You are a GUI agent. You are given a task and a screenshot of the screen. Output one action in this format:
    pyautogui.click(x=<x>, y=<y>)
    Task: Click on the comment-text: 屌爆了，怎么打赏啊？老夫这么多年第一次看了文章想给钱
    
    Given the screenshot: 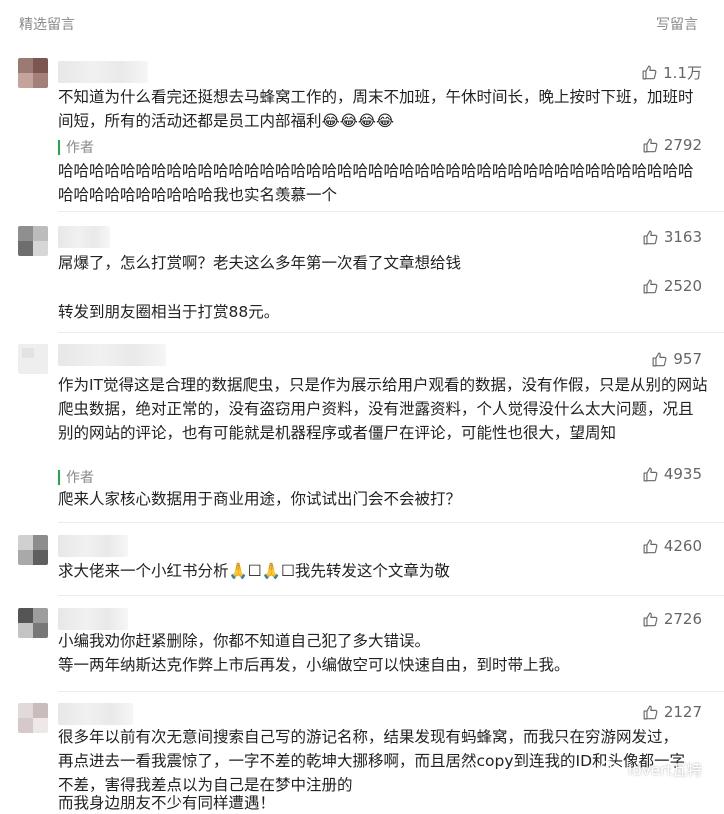 What is the action you would take?
    pyautogui.click(x=260, y=263)
    